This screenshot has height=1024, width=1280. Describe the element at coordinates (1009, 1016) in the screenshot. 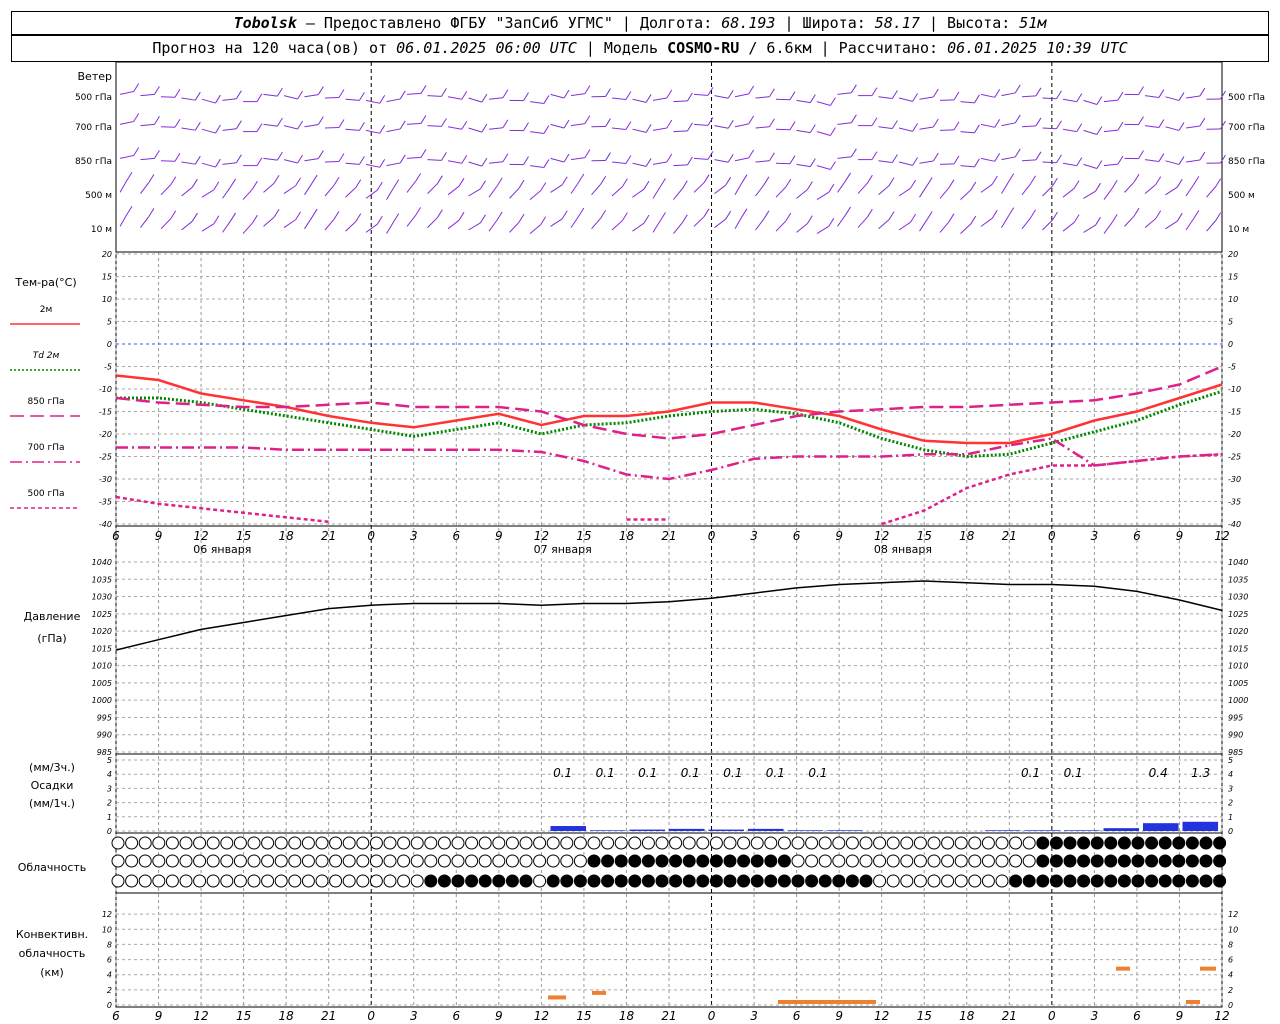

I see `hour-tick-label-bottom: 21` at that location.